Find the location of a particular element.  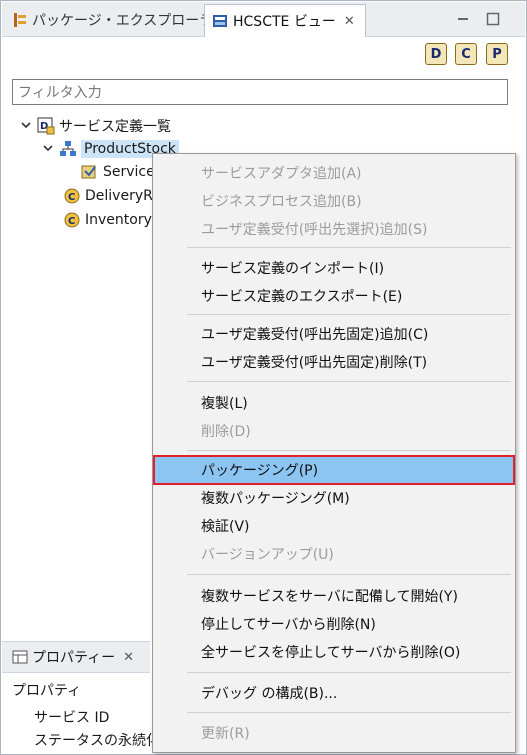

menu-item-delete-user-receiver-fixed: ユーザ定義受付(呼出先固定)削除(T) is located at coordinates (334, 362).